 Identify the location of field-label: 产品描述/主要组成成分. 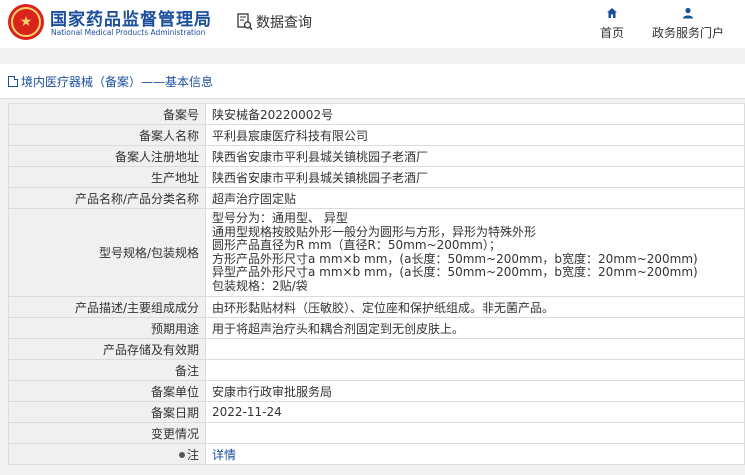
(107, 307).